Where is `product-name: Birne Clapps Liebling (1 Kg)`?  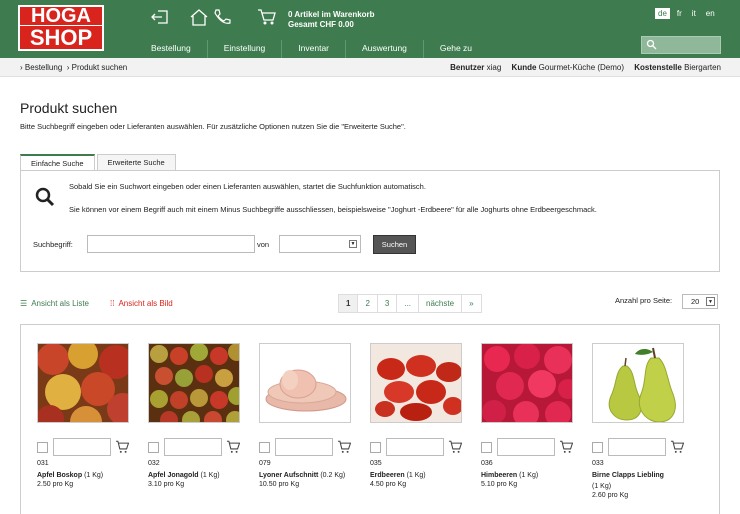
product-name: Birne Clapps Liebling (1 Kg) is located at coordinates (638, 481).